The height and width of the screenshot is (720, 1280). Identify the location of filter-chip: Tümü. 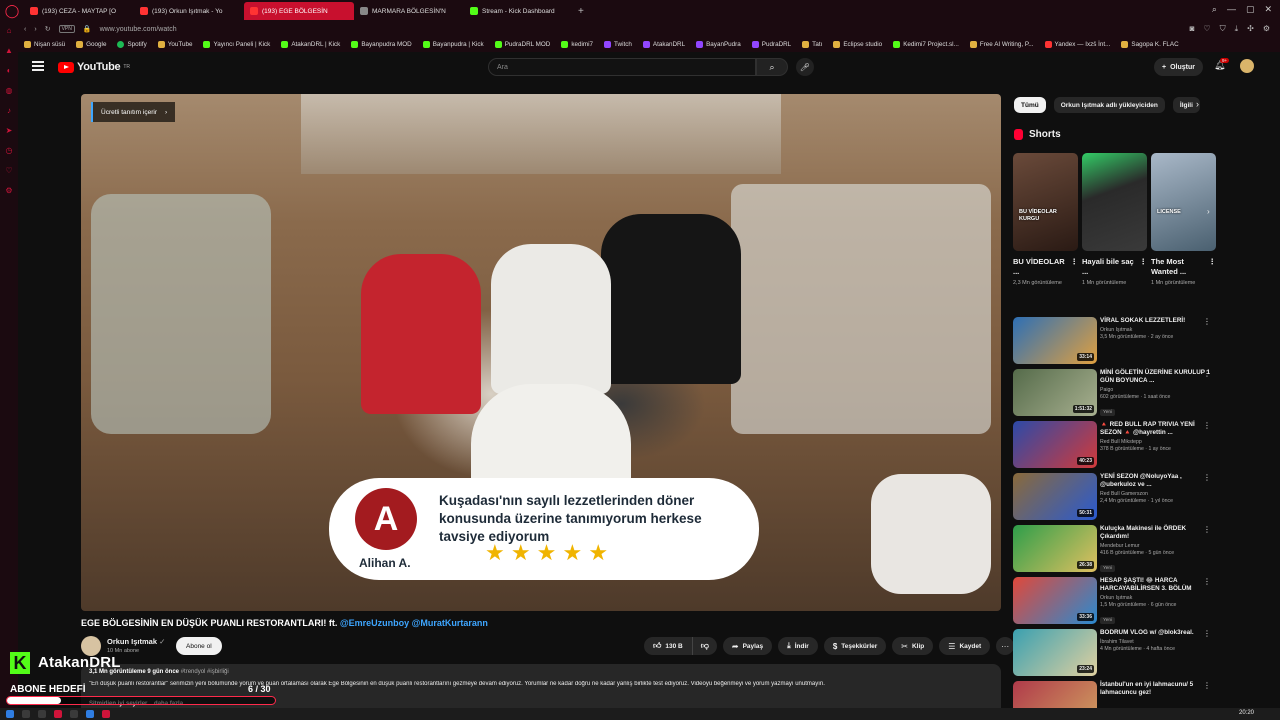
(1030, 105).